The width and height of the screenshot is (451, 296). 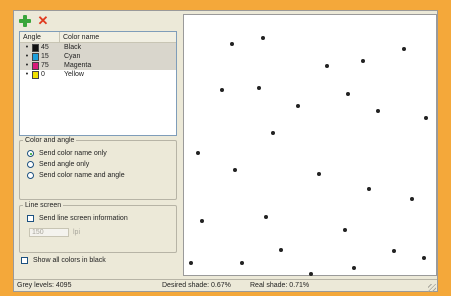 What do you see at coordinates (280, 285) in the screenshot?
I see `real-shade-status: Real shade: 0.71%` at bounding box center [280, 285].